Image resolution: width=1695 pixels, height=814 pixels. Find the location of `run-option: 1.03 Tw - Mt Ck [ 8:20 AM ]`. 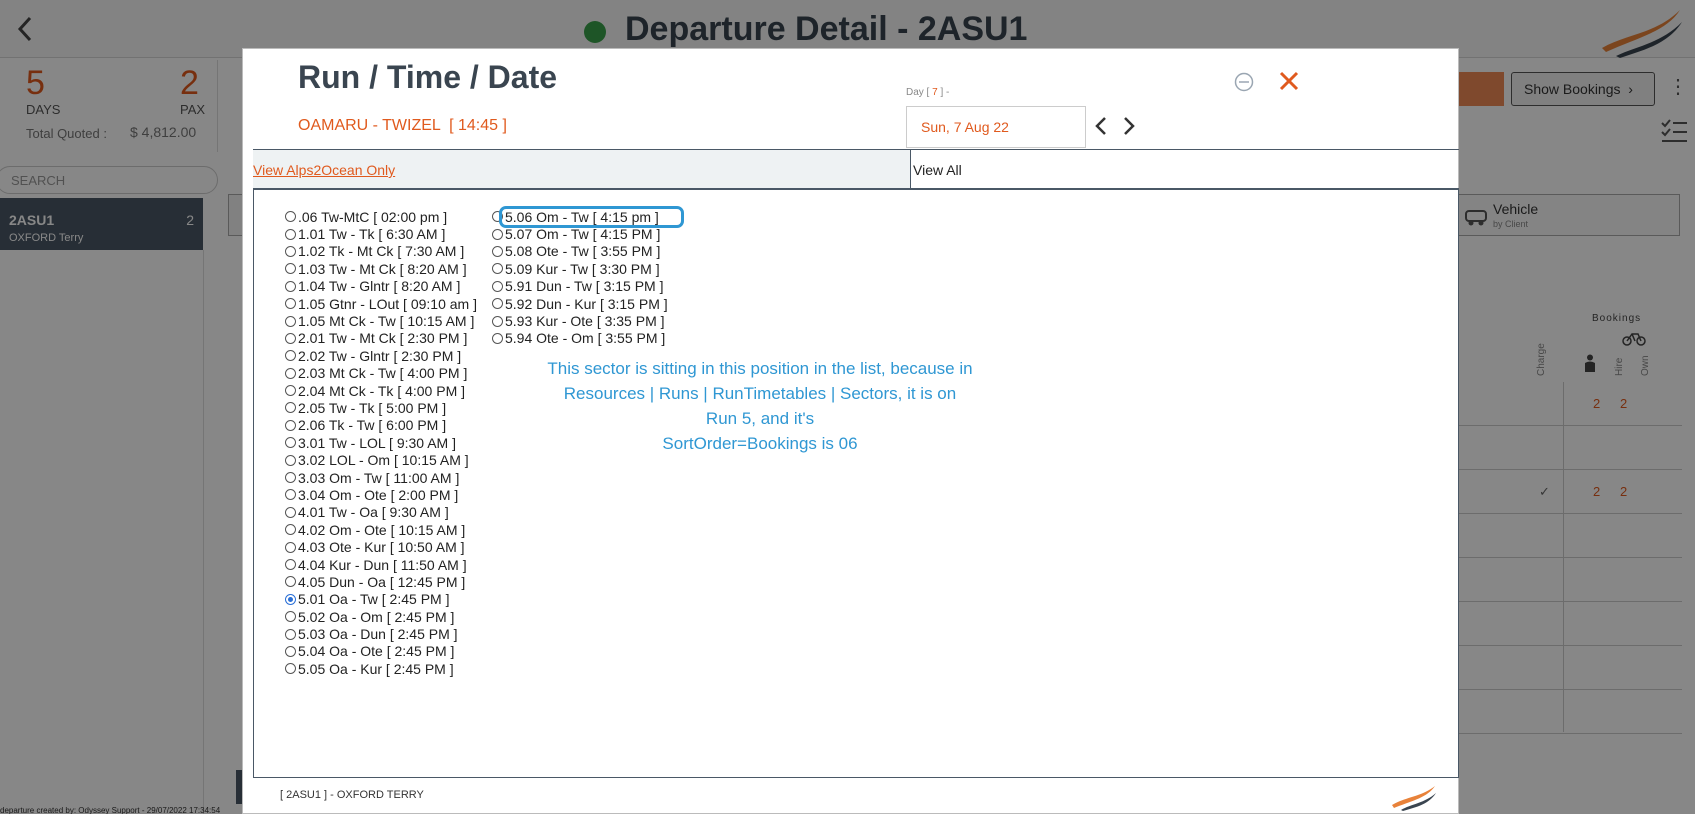

run-option: 1.03 Tw - Mt Ck [ 8:20 AM ] is located at coordinates (381, 268).